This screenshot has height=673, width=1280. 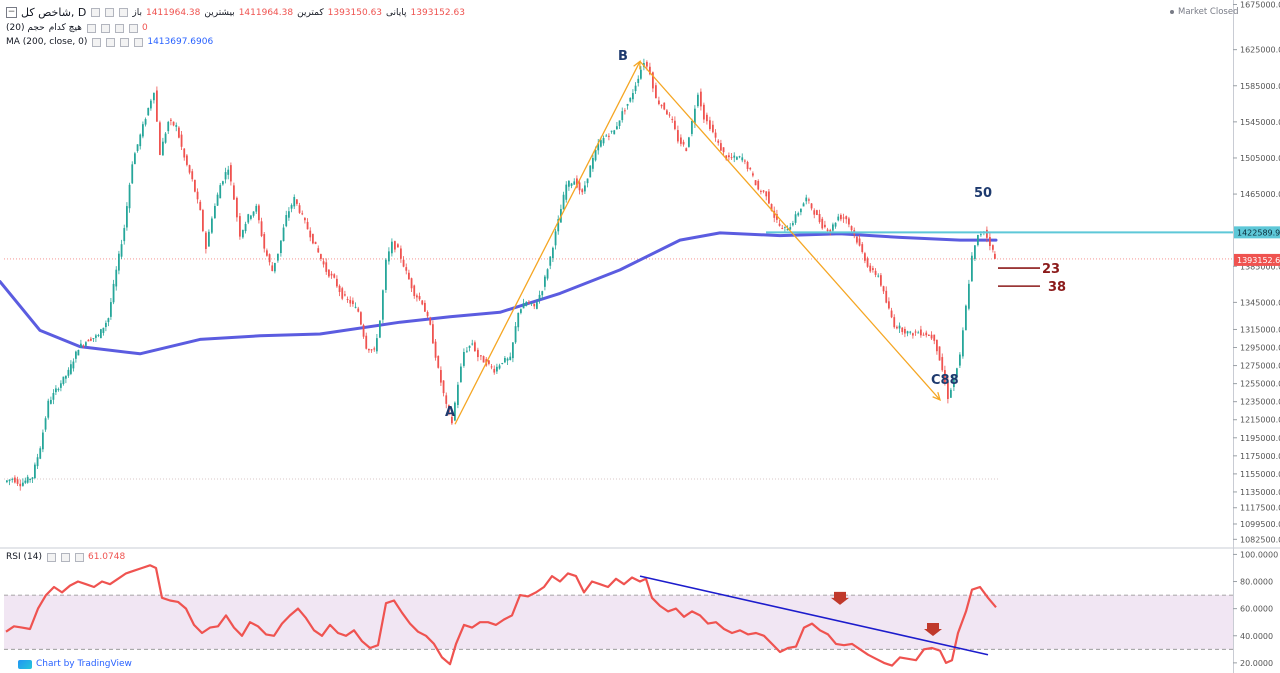 What do you see at coordinates (25, 28) in the screenshot?
I see `volume-label: حجم (20)` at bounding box center [25, 28].